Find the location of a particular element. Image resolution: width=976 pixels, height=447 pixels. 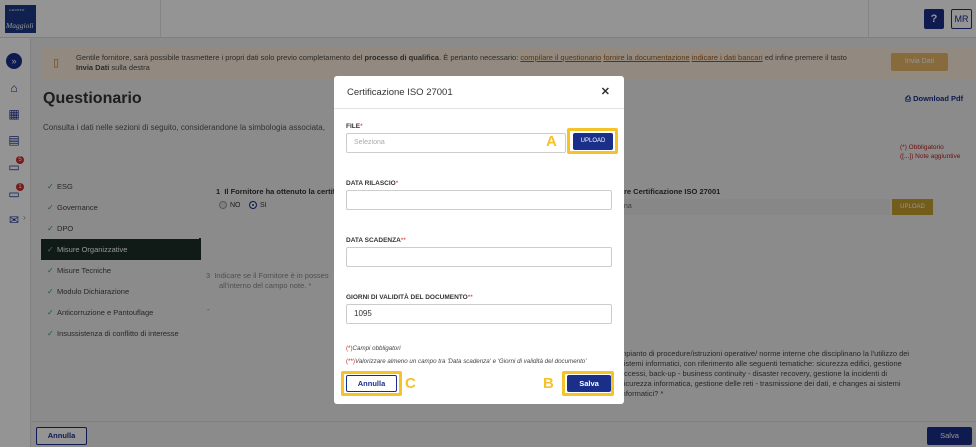

annotation-a: A is located at coordinates (551, 141).